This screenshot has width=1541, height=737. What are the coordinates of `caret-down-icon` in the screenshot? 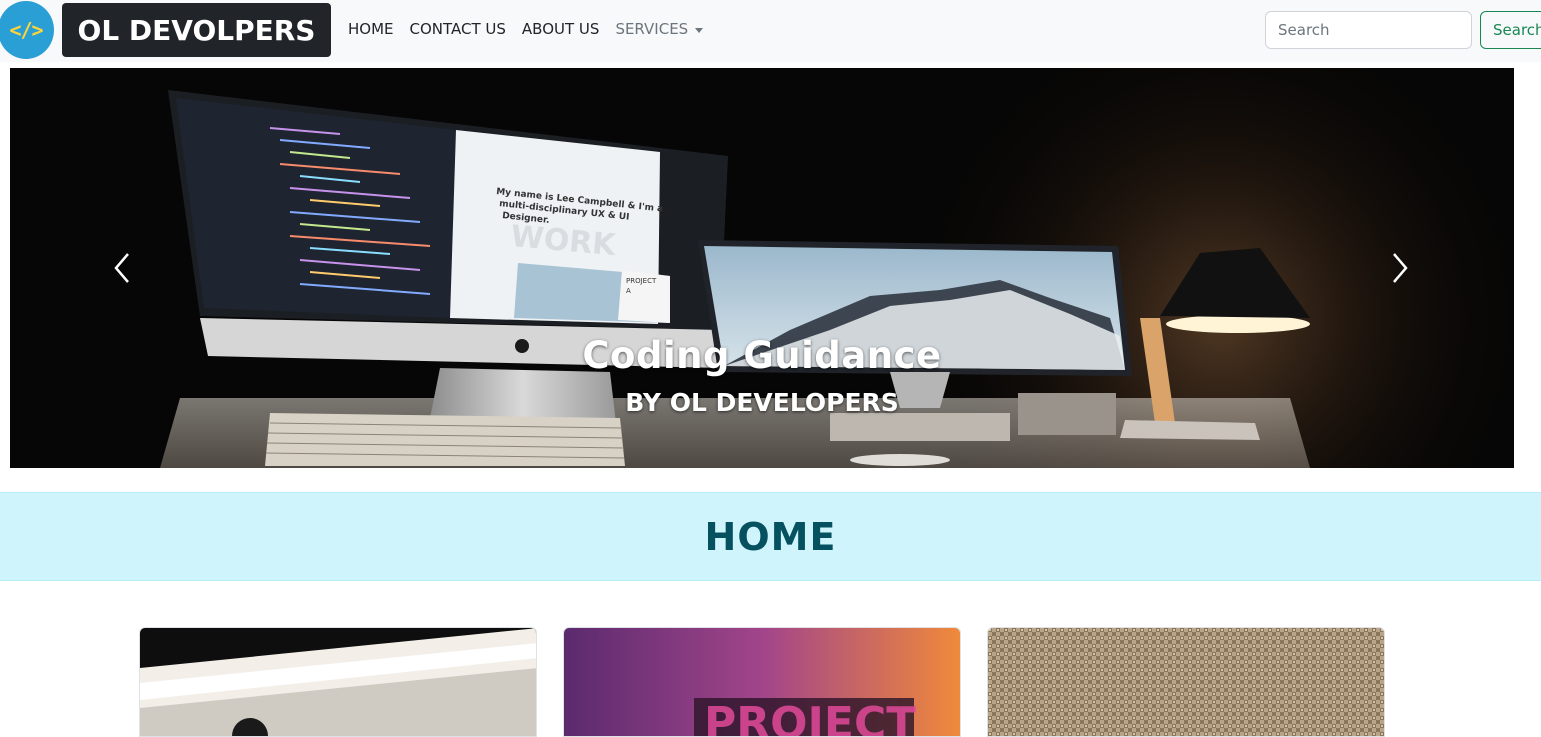 It's located at (699, 30).